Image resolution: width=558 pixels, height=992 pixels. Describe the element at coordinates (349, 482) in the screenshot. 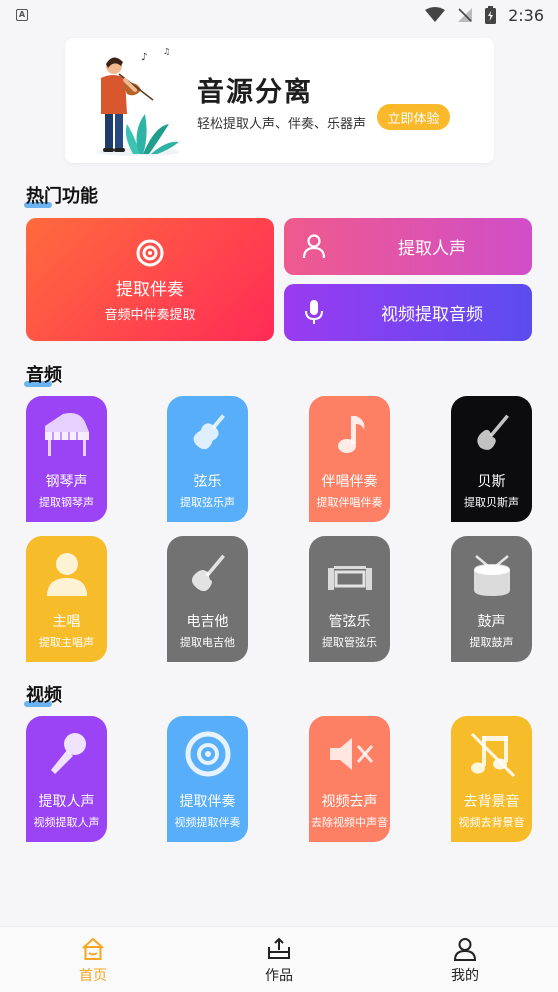

I see `tile-name: 伴唱伴奏` at that location.